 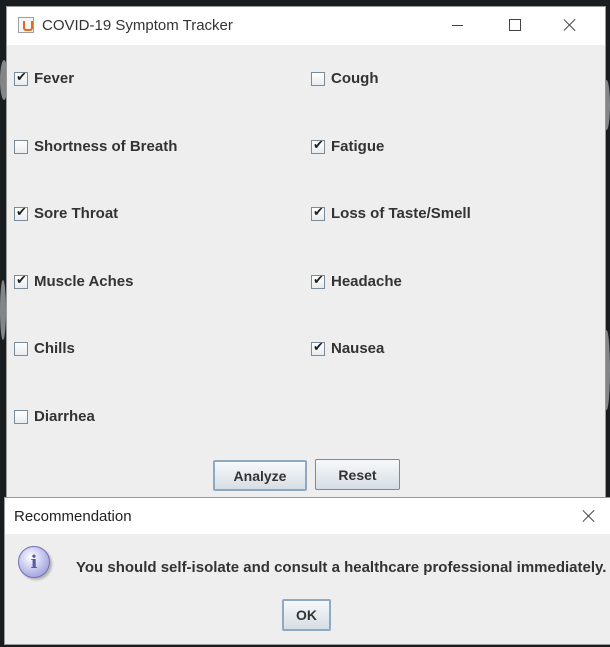 What do you see at coordinates (306, 26) in the screenshot?
I see `title-bar: COVID-19 Symptom Tracker` at bounding box center [306, 26].